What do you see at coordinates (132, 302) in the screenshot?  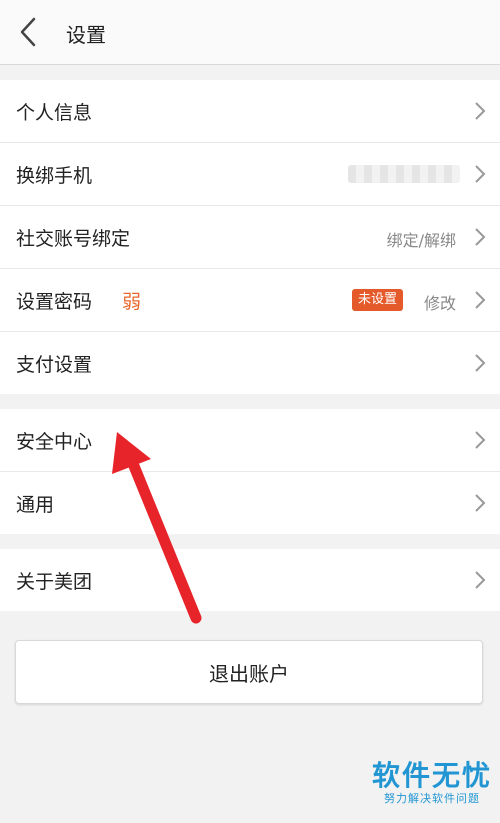 I see `password-strength: 弱` at bounding box center [132, 302].